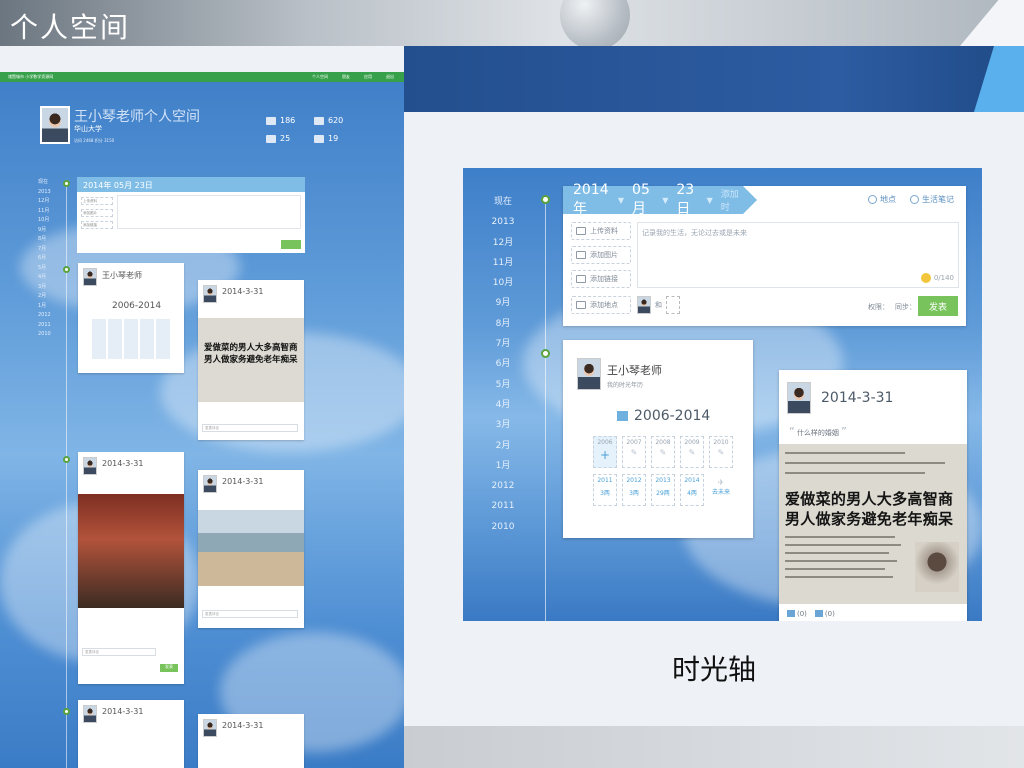 The width and height of the screenshot is (1024, 768). I want to click on year-grid, so click(132, 339).